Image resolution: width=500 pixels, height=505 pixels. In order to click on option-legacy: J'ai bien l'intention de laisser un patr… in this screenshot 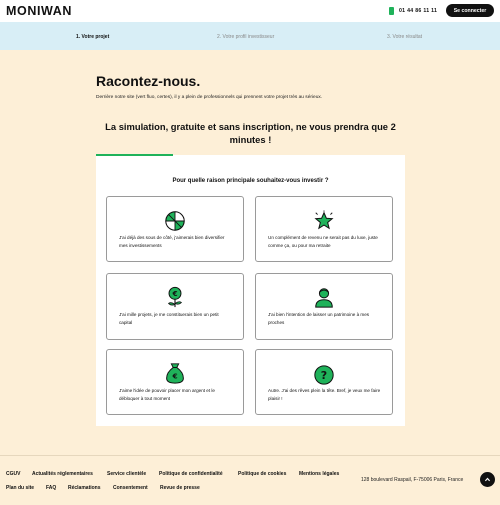, I will do `click(324, 306)`.